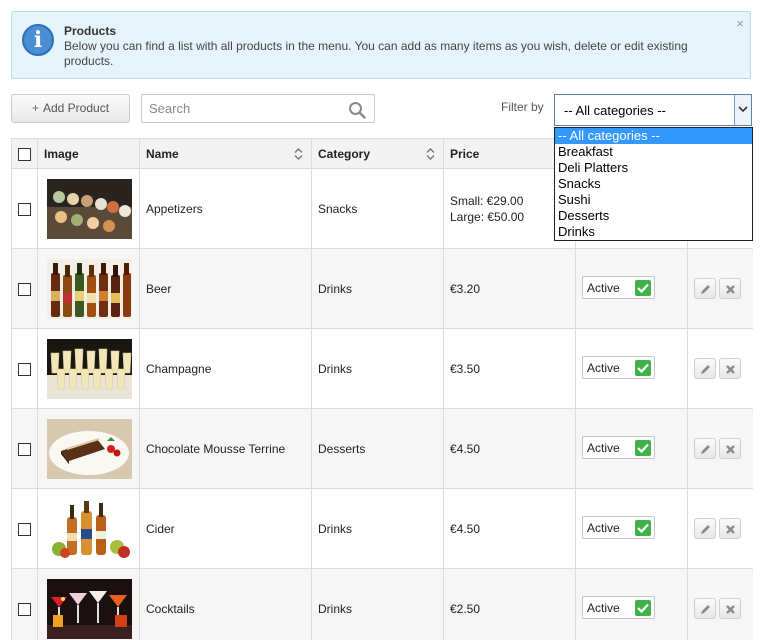 This screenshot has height=640, width=760. What do you see at coordinates (465, 608) in the screenshot?
I see `product-price: €2.50` at bounding box center [465, 608].